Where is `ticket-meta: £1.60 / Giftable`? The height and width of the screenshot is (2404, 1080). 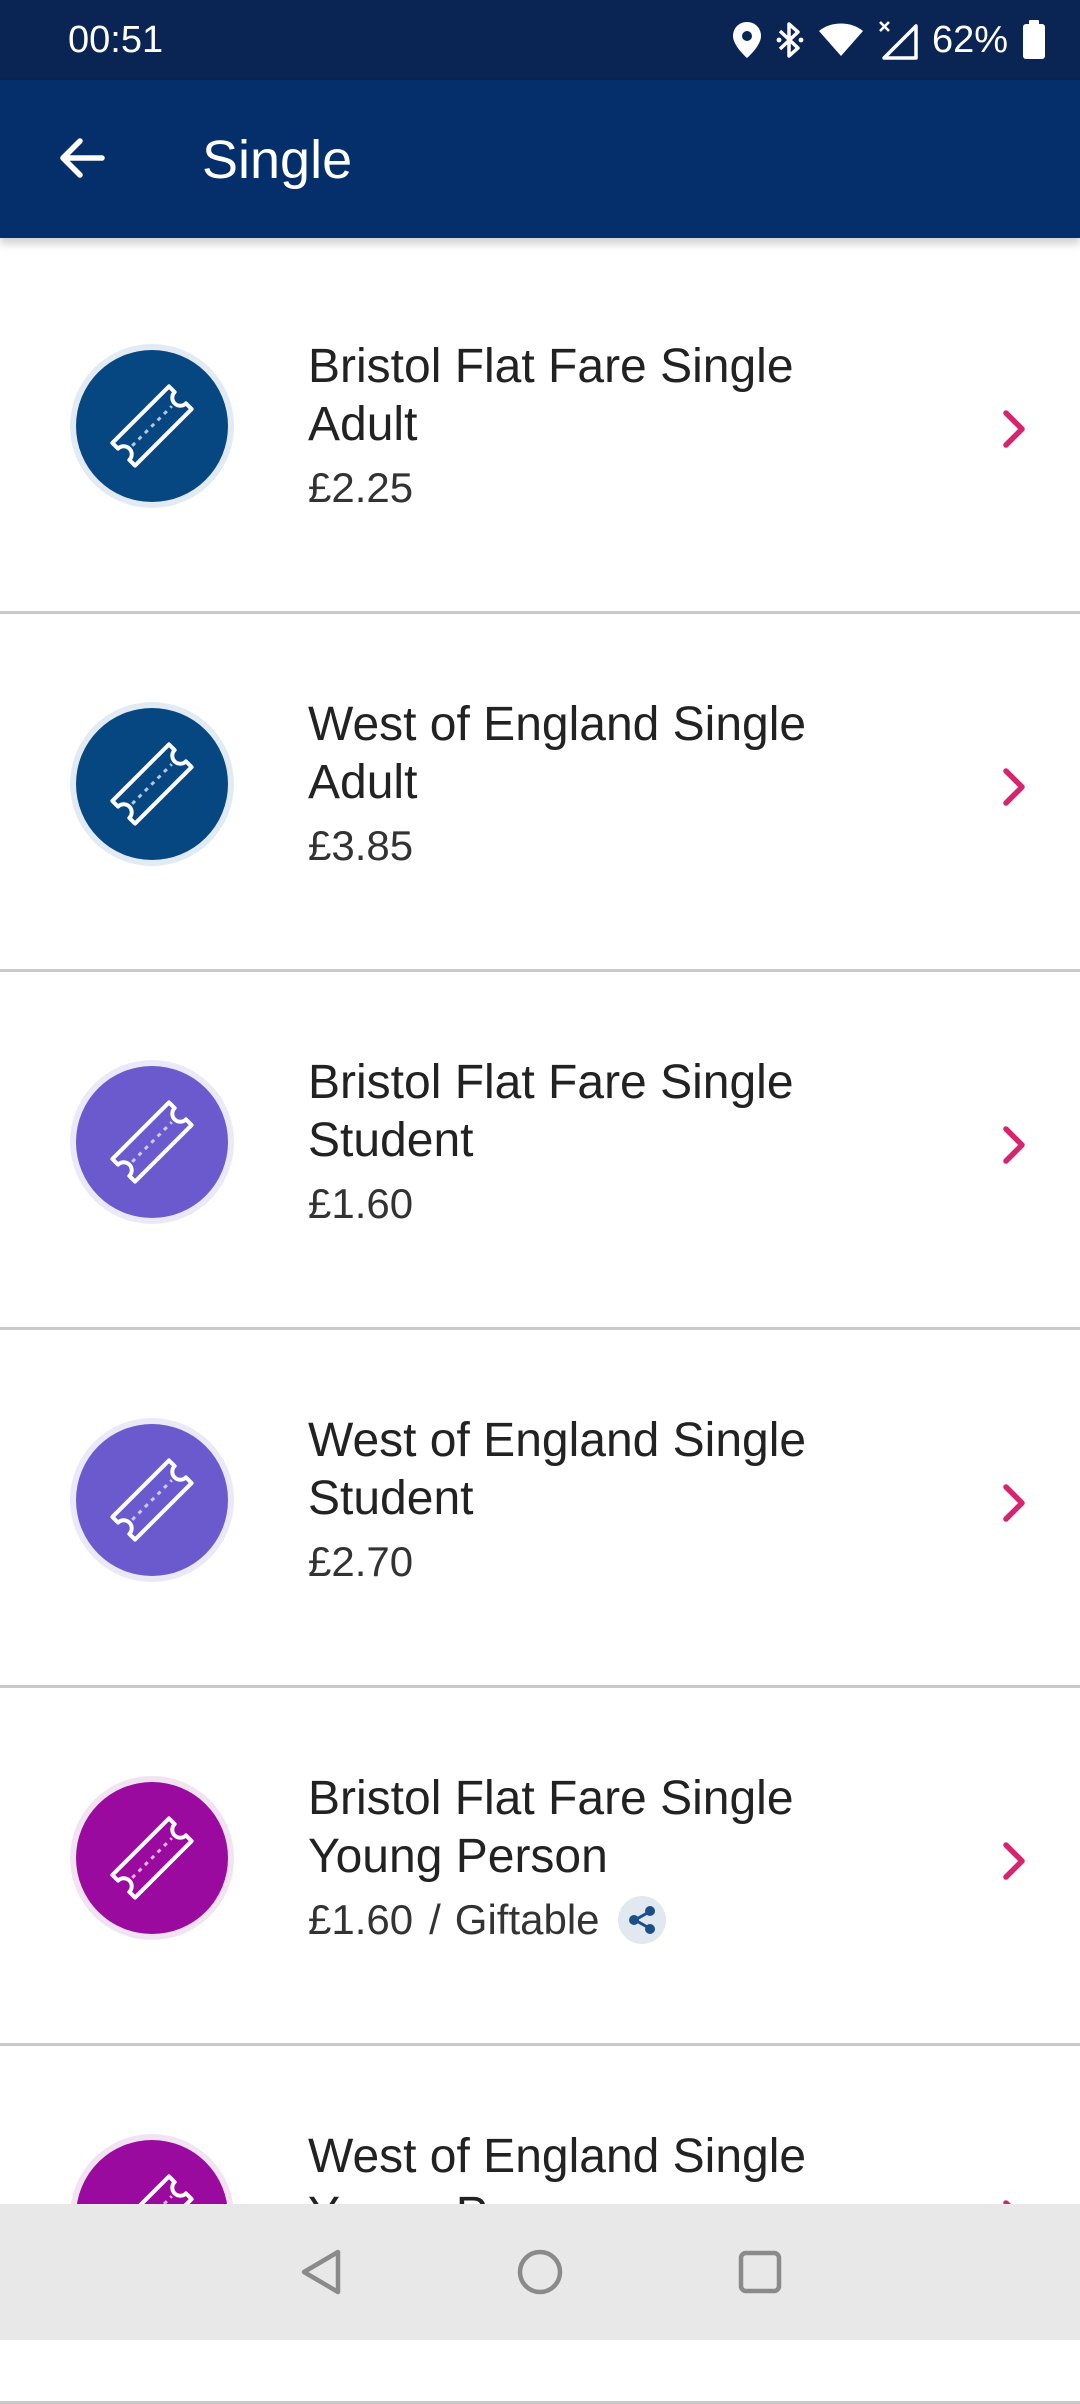
ticket-meta: £1.60 / Giftable is located at coordinates (638, 1920).